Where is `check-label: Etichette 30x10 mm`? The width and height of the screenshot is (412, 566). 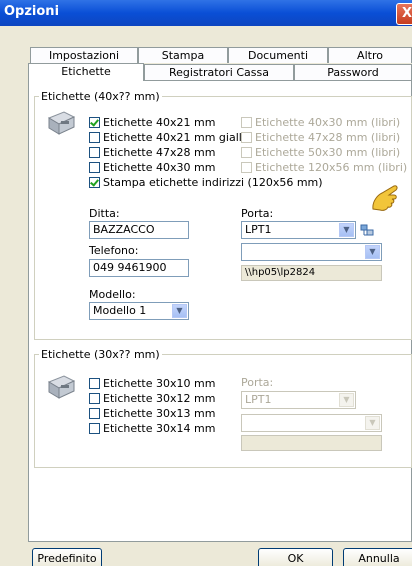 check-label: Etichette 30x10 mm is located at coordinates (159, 383).